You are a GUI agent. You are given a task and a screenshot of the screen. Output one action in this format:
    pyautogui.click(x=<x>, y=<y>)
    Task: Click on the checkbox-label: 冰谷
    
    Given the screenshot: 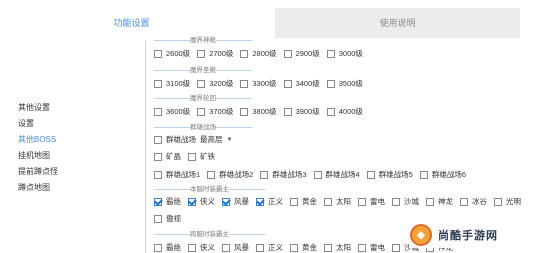 What is the action you would take?
    pyautogui.click(x=479, y=201)
    